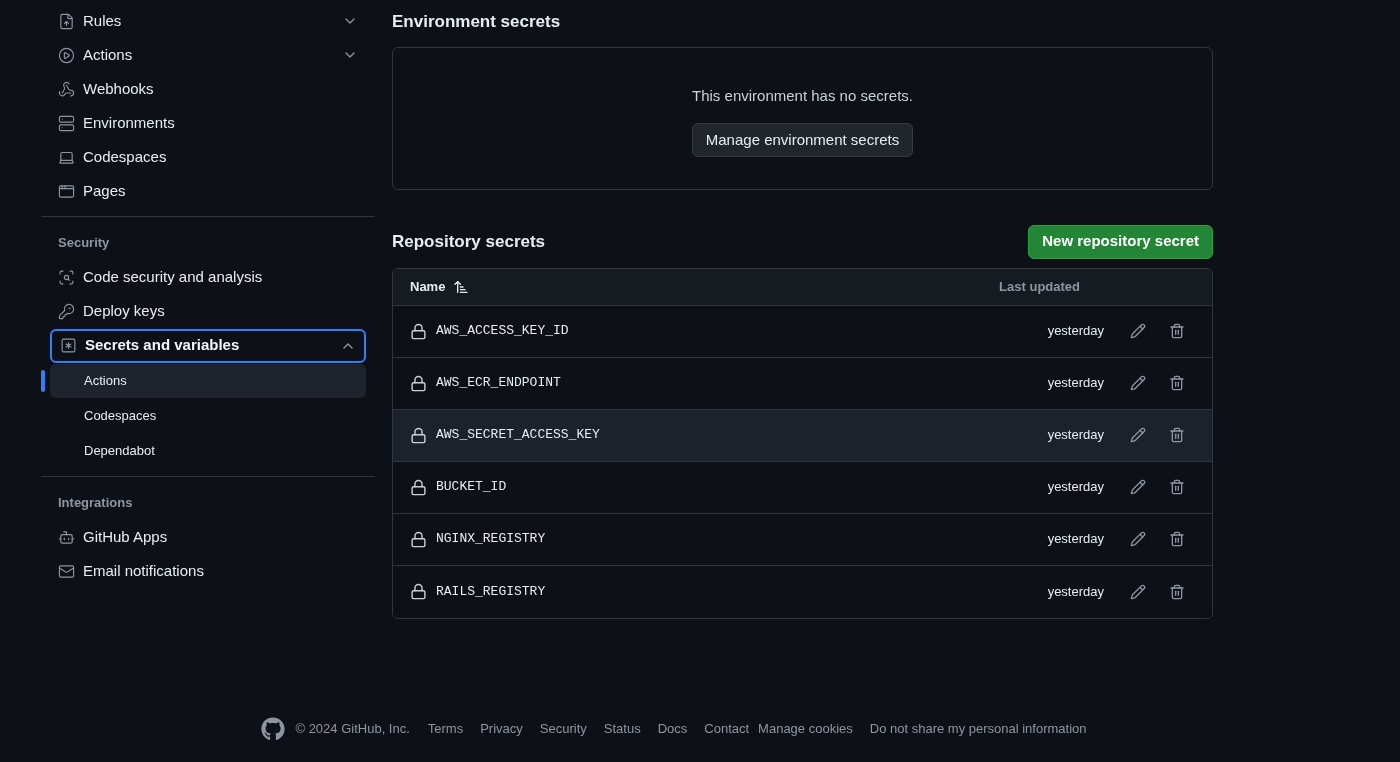 The image size is (1400, 762). Describe the element at coordinates (66, 123) in the screenshot. I see `server-icon` at that location.